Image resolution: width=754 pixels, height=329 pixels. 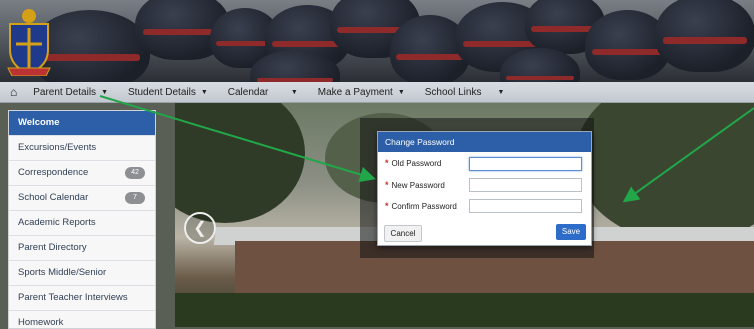 What do you see at coordinates (82, 223) in the screenshot?
I see `sidebar-item-academic-reports: Academic Reports` at bounding box center [82, 223].